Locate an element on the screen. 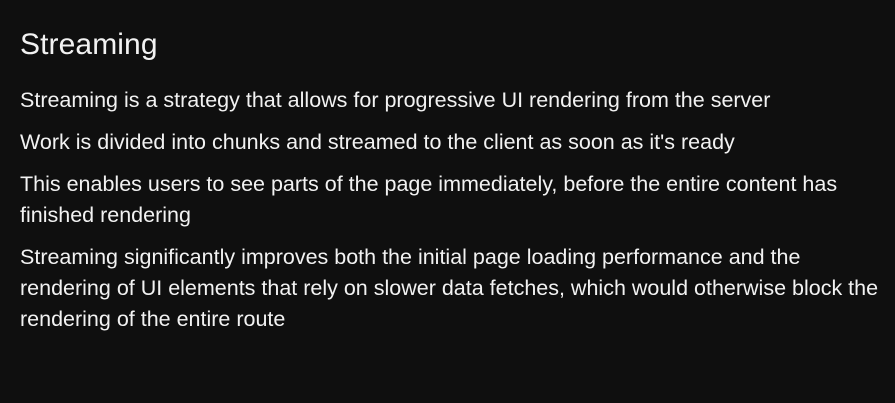  page-title: Streaming is located at coordinates (89, 44).